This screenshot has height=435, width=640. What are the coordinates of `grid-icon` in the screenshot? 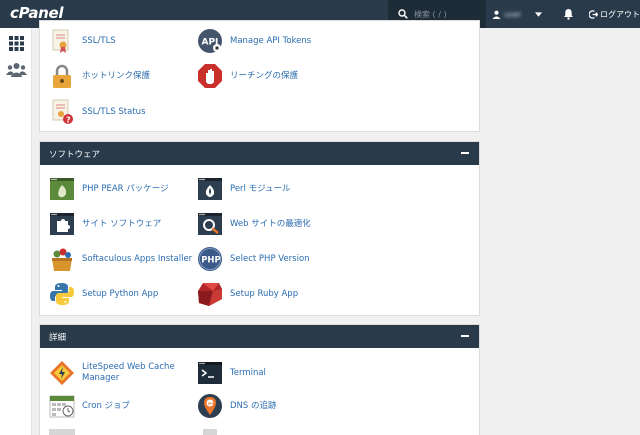 It's located at (16, 43).